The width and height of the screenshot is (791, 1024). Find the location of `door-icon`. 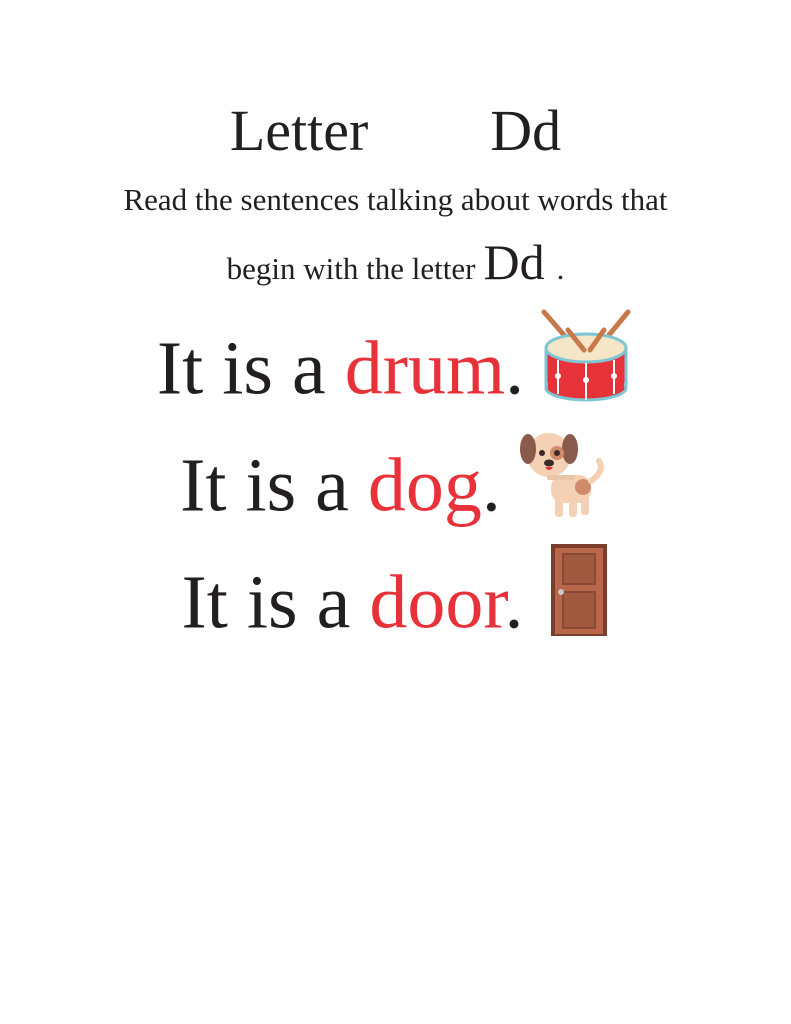

door-icon is located at coordinates (579, 600).